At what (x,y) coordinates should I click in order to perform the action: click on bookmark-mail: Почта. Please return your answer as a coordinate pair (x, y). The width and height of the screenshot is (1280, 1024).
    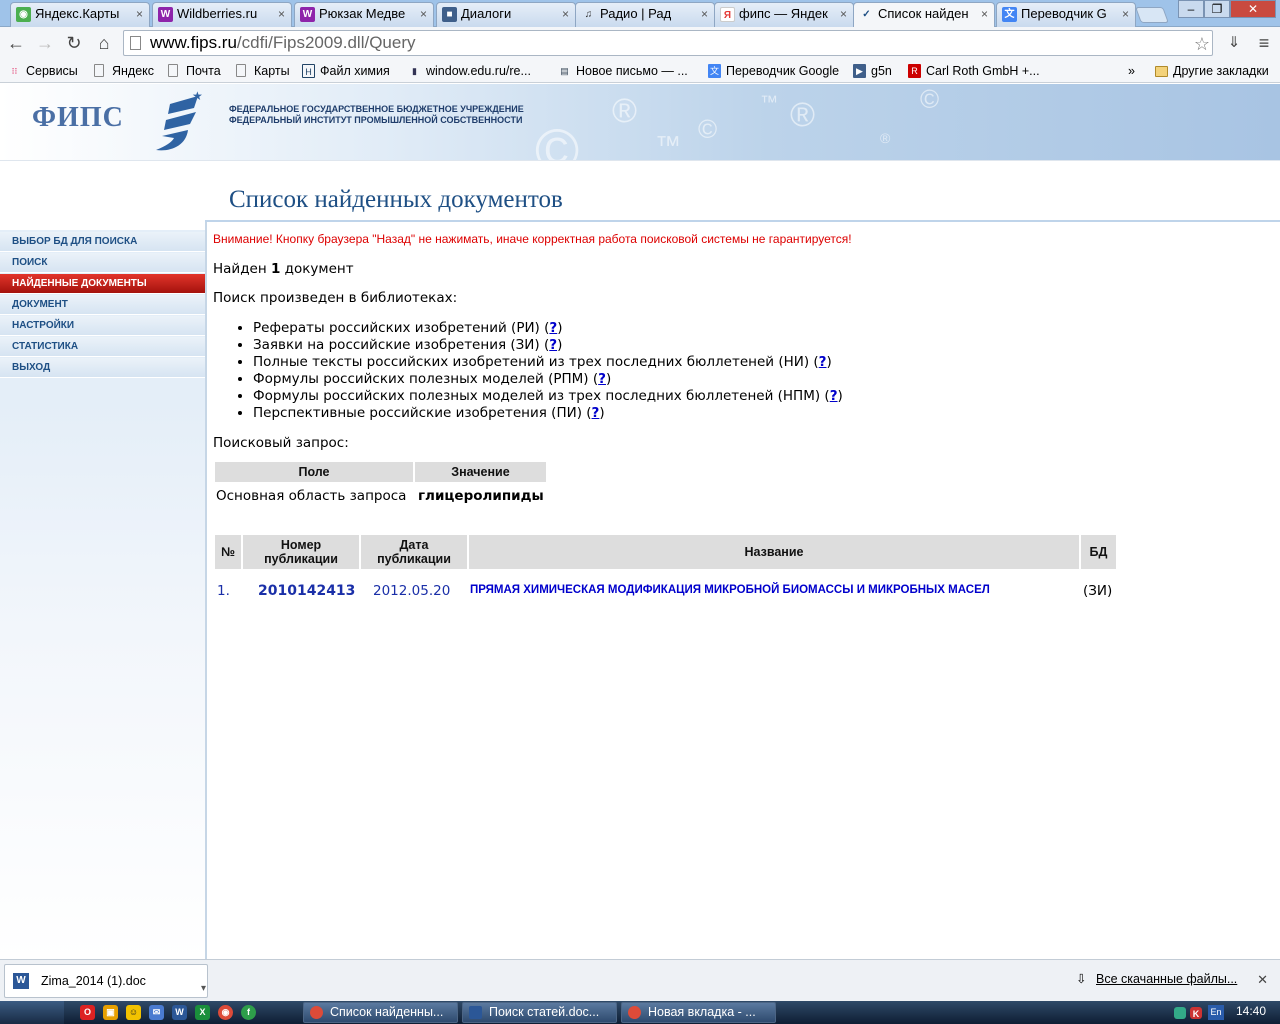
    Looking at the image, I should click on (194, 71).